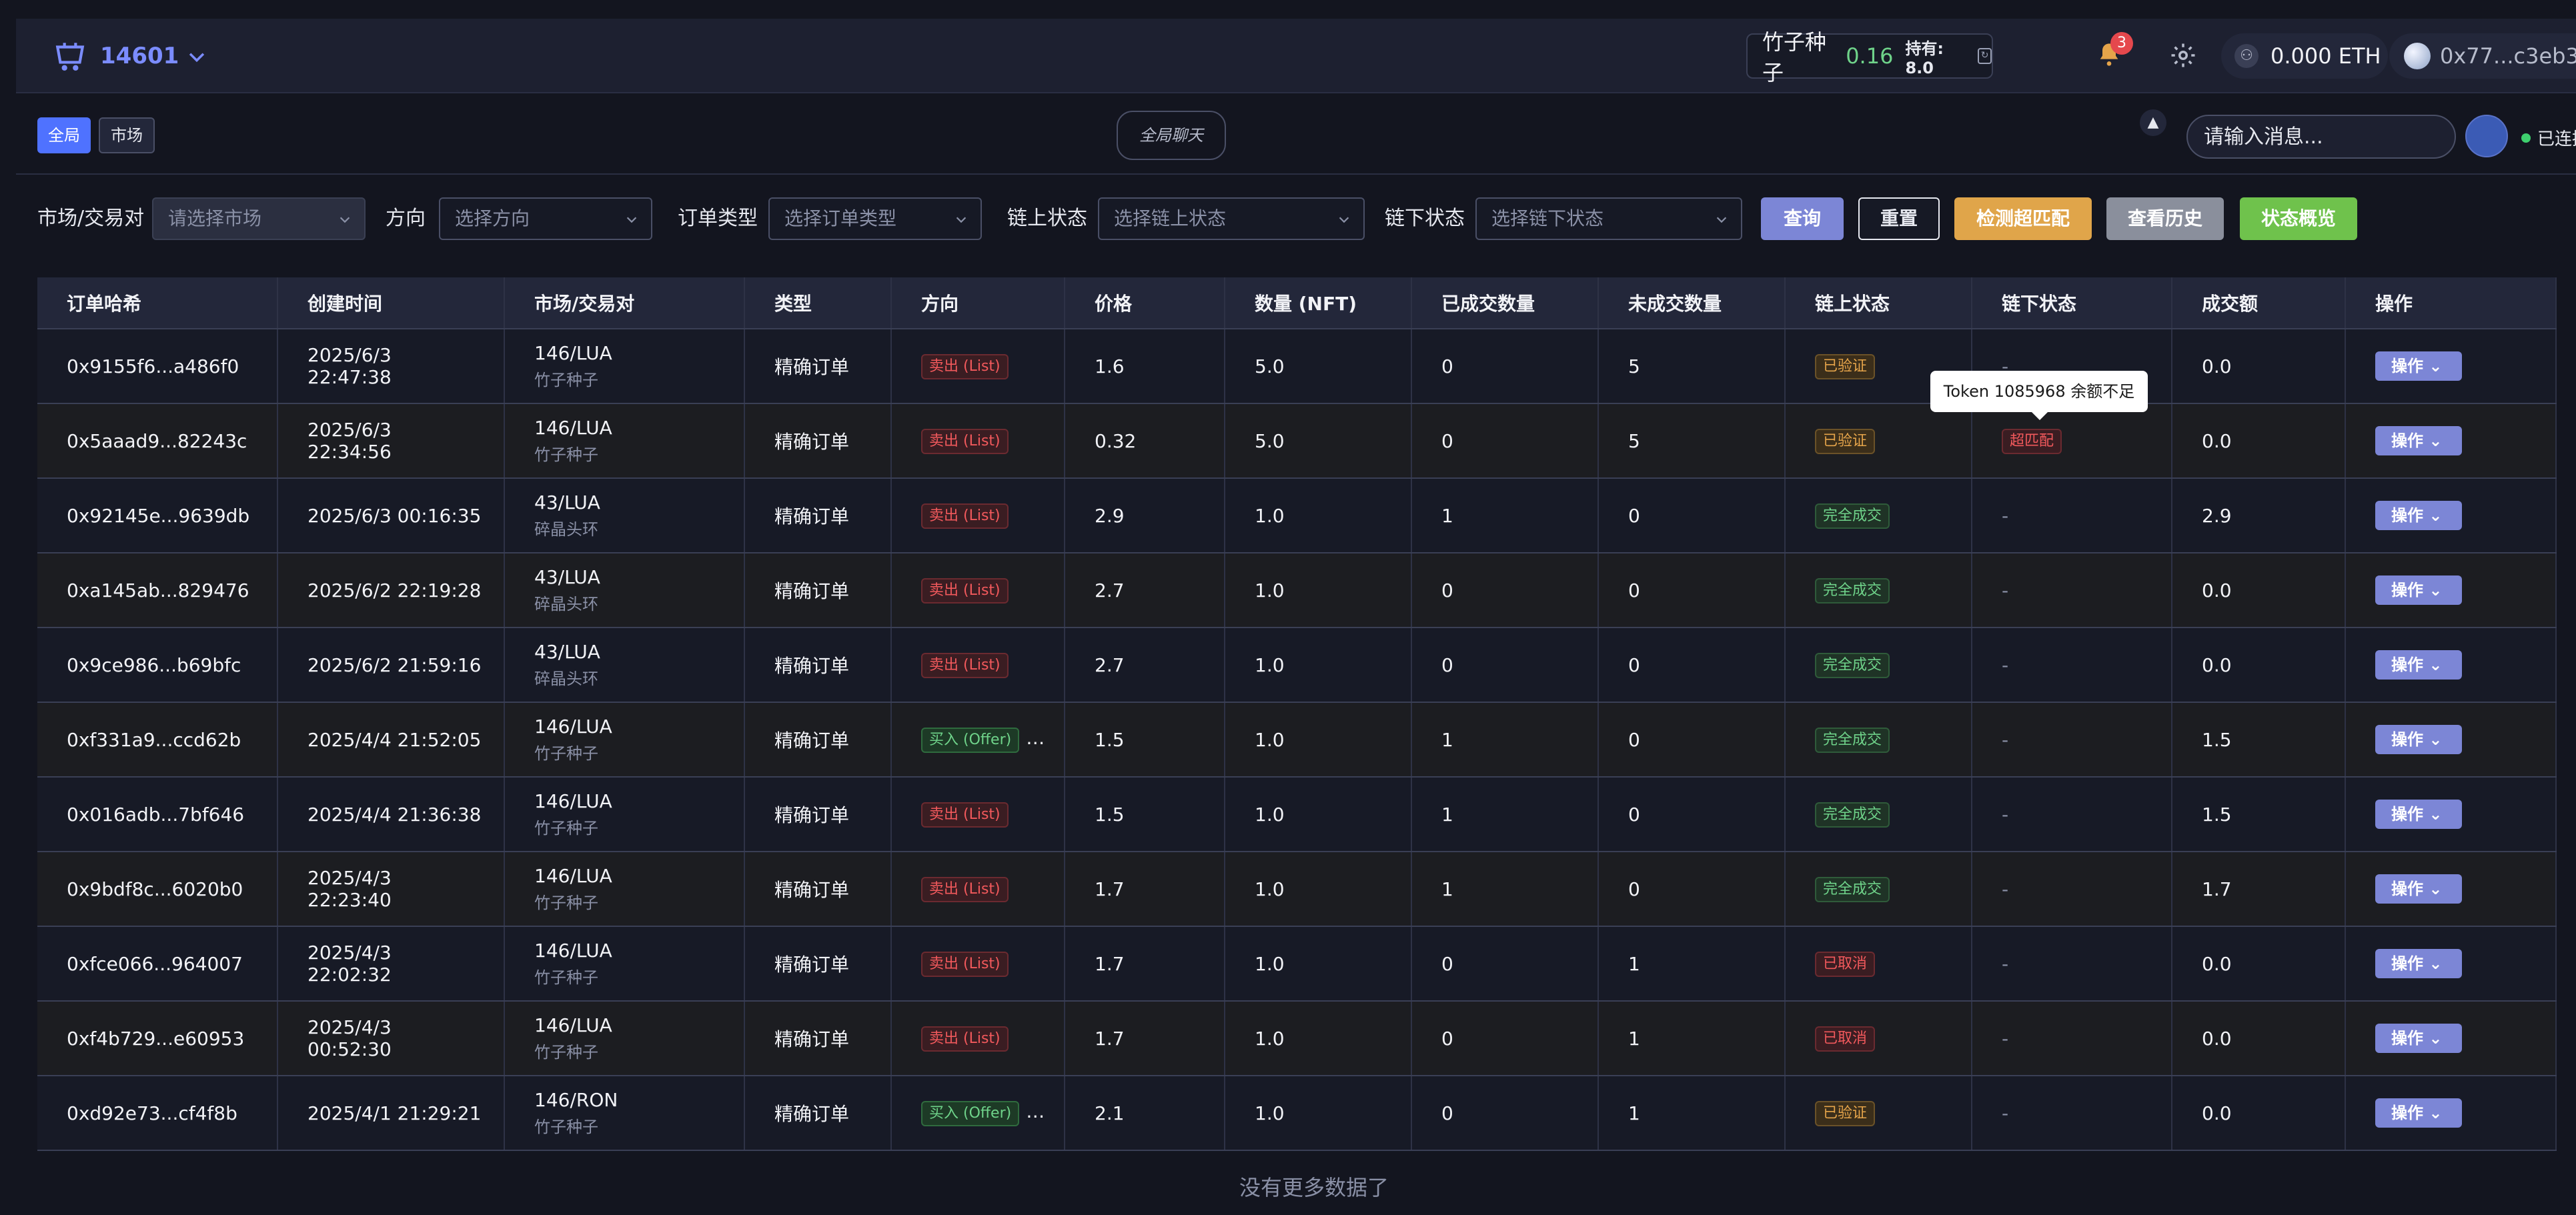 The height and width of the screenshot is (1215, 2576). I want to click on global-chat-button: 全局聊天, so click(1171, 135).